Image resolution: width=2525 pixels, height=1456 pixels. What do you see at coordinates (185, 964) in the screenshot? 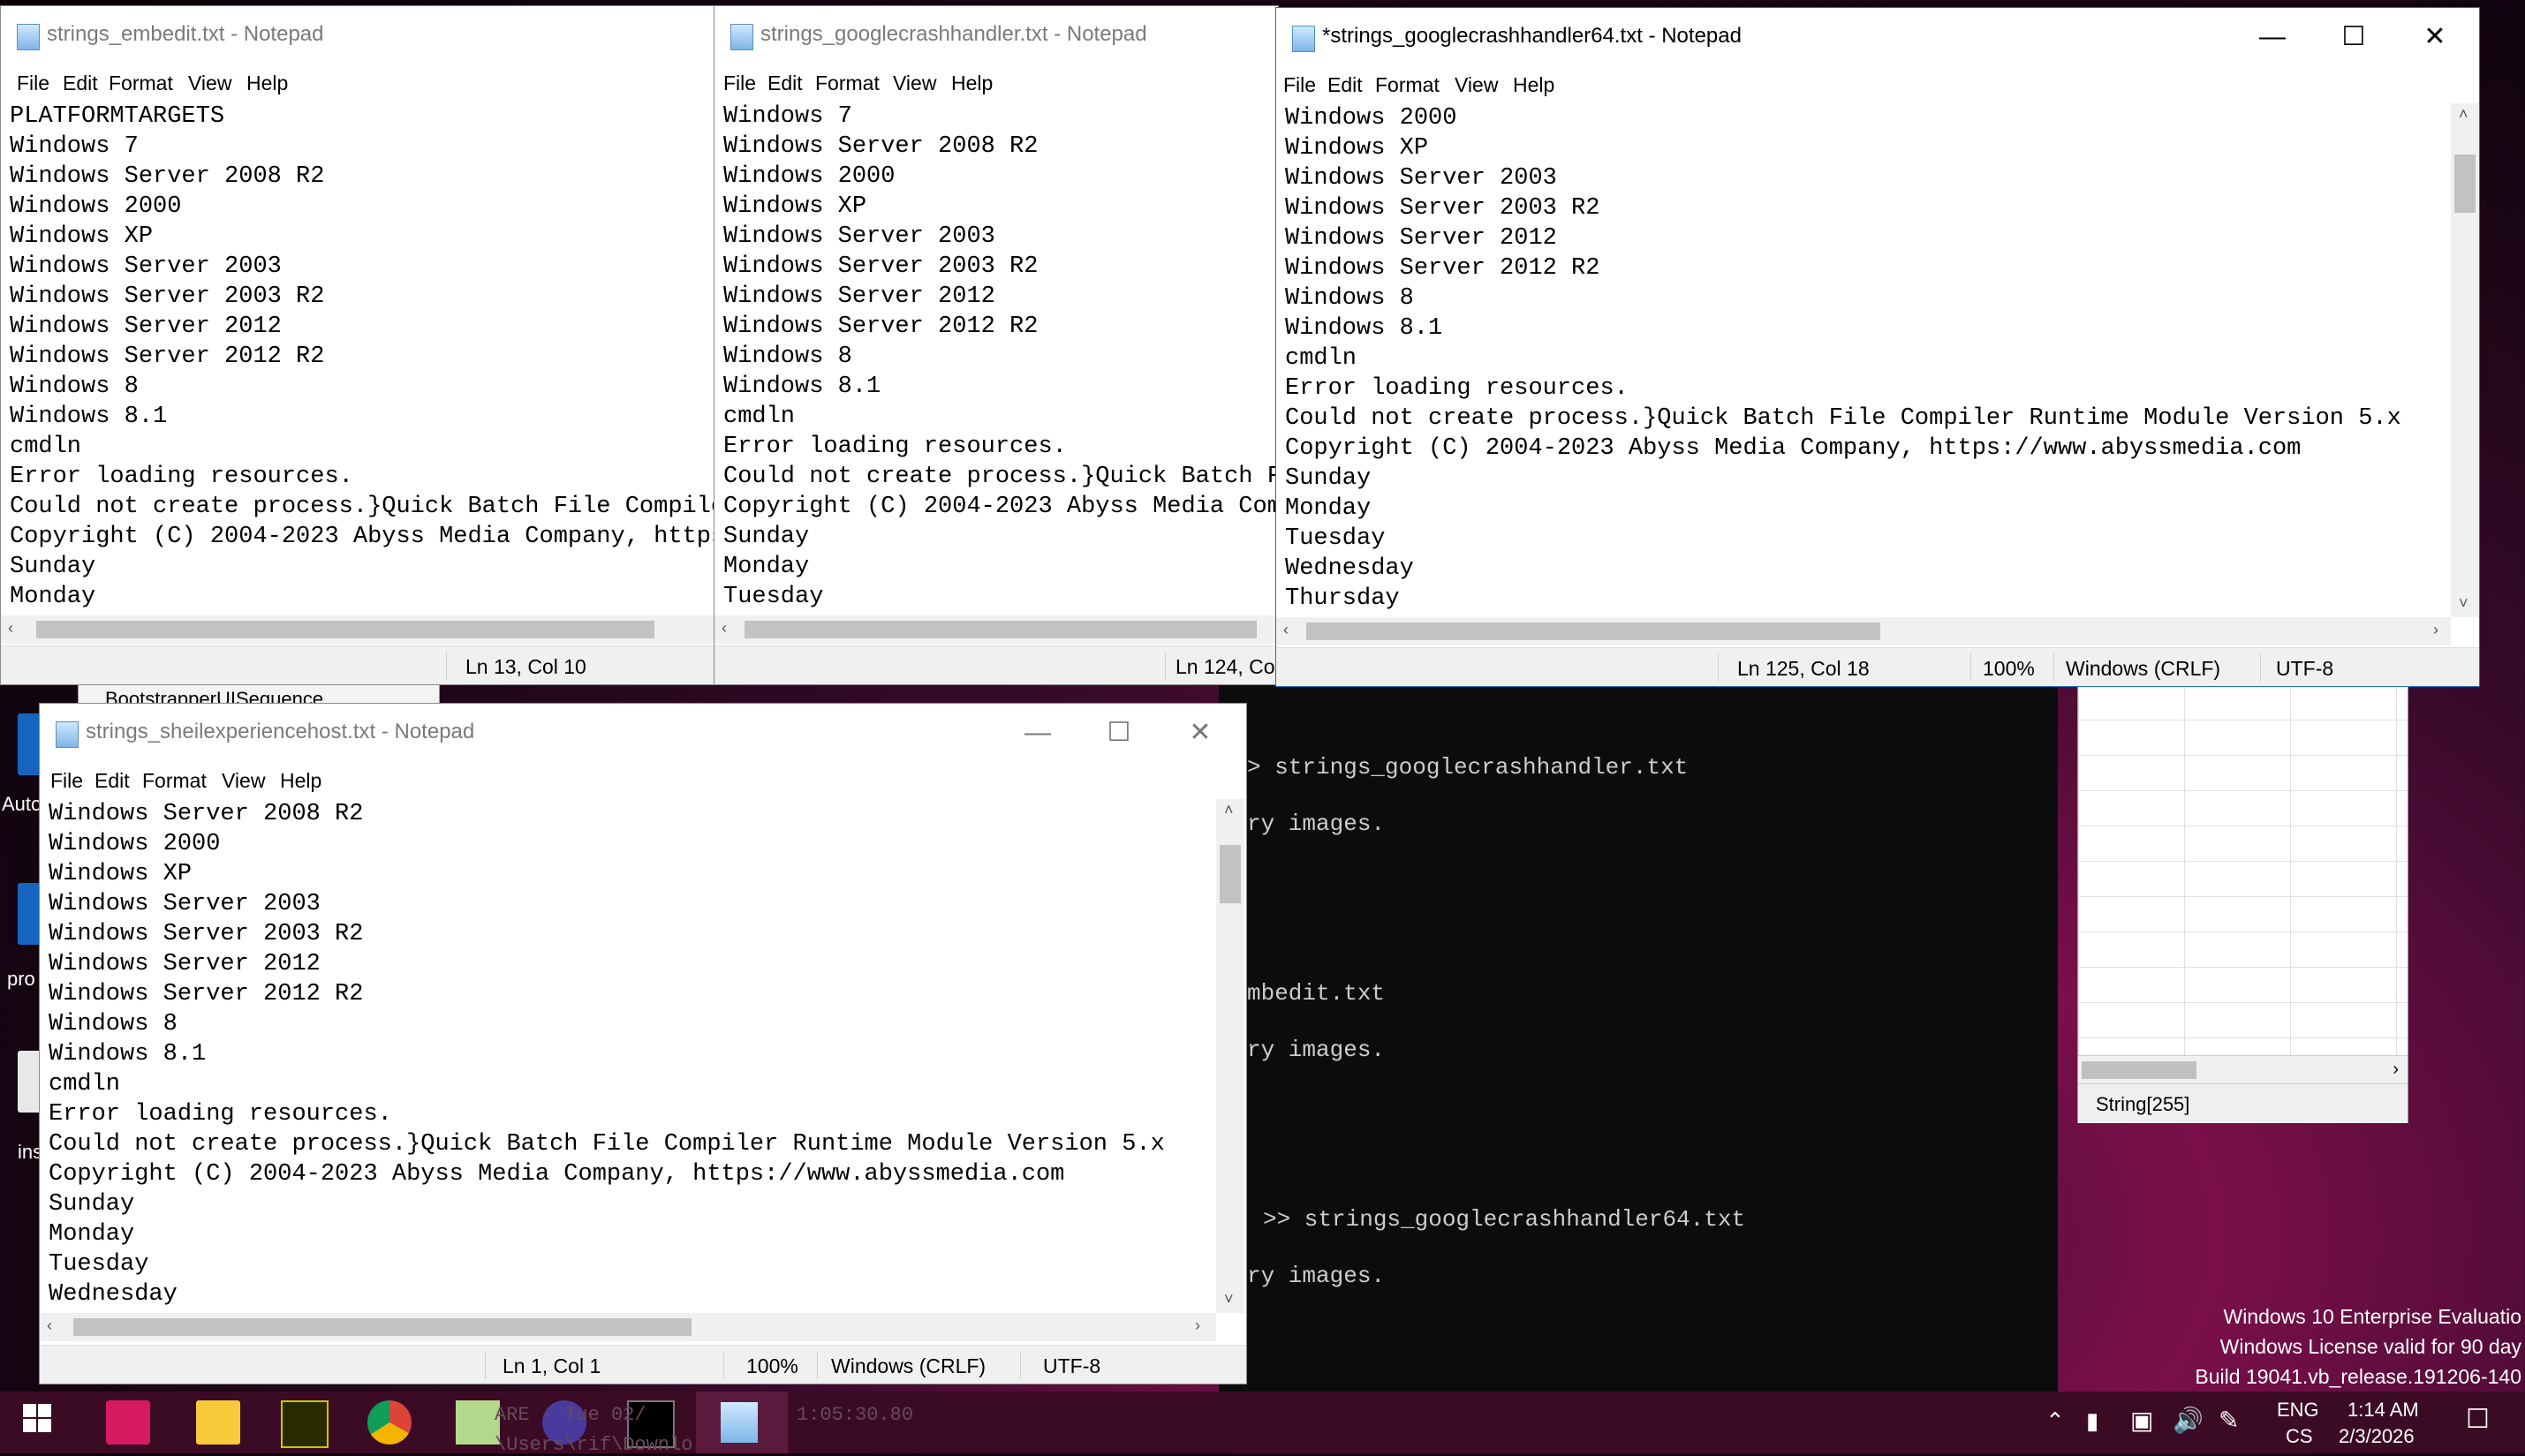
I see `text-line: Windows Server 2012` at bounding box center [185, 964].